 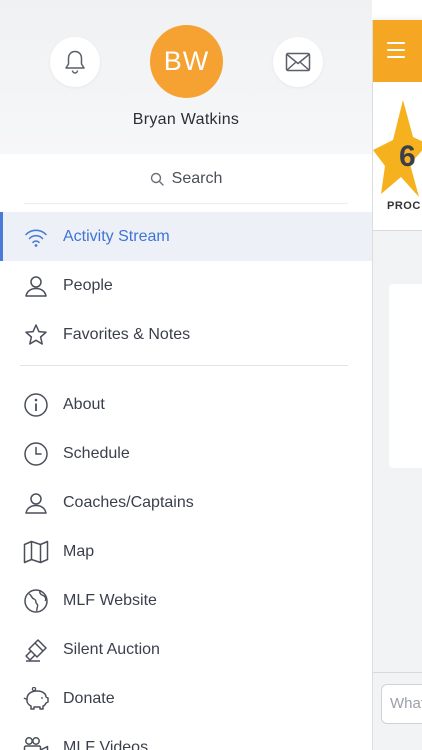 I want to click on globe-icon, so click(x=36, y=601).